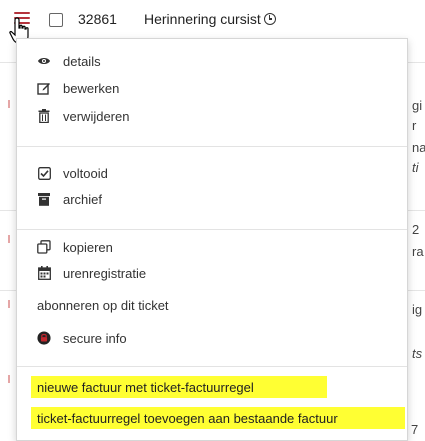 This screenshot has height=441, width=425. What do you see at coordinates (414, 125) in the screenshot?
I see `bg-fragment: r` at bounding box center [414, 125].